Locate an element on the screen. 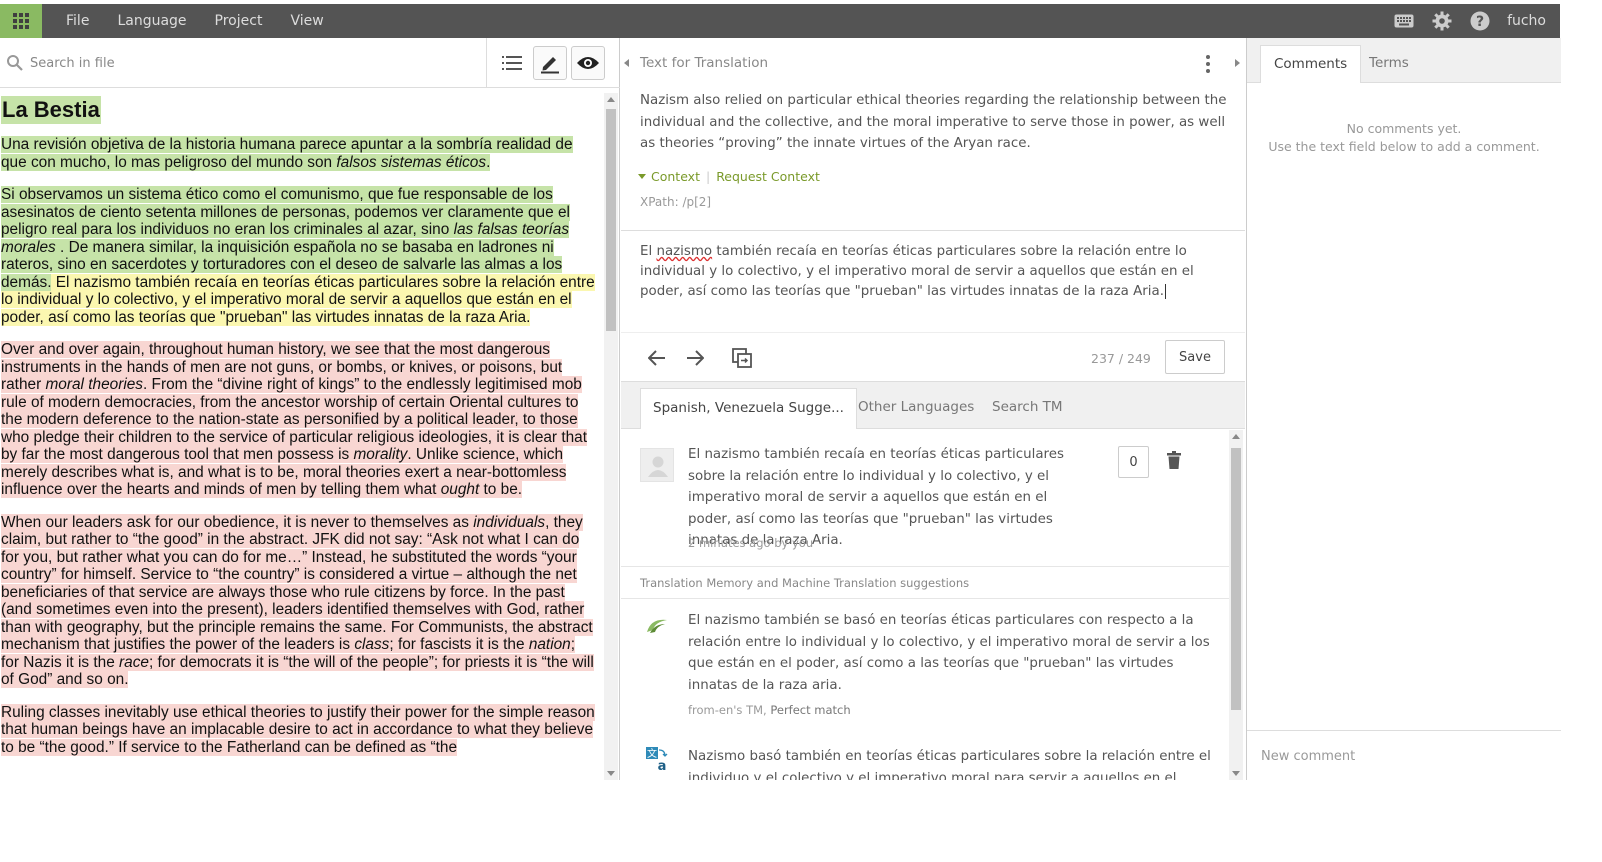  menu-file: File is located at coordinates (77, 21).